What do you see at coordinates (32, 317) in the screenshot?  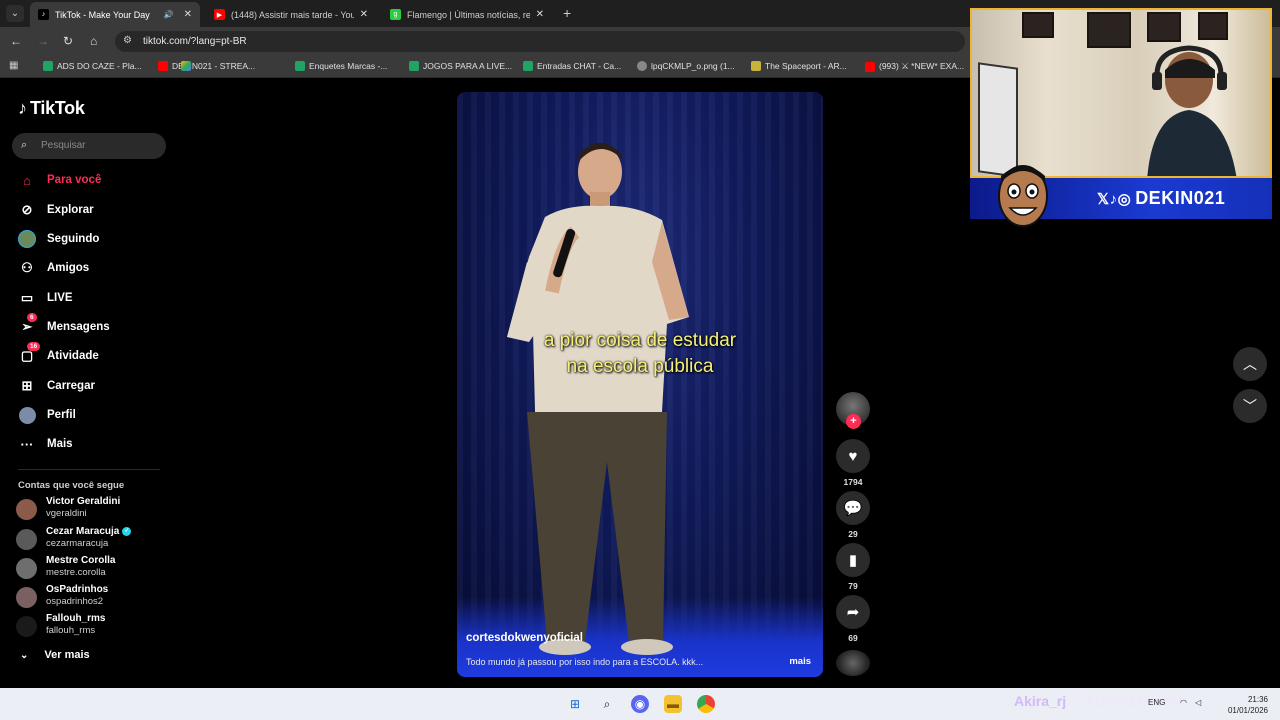 I see `messages-badge: 6` at bounding box center [32, 317].